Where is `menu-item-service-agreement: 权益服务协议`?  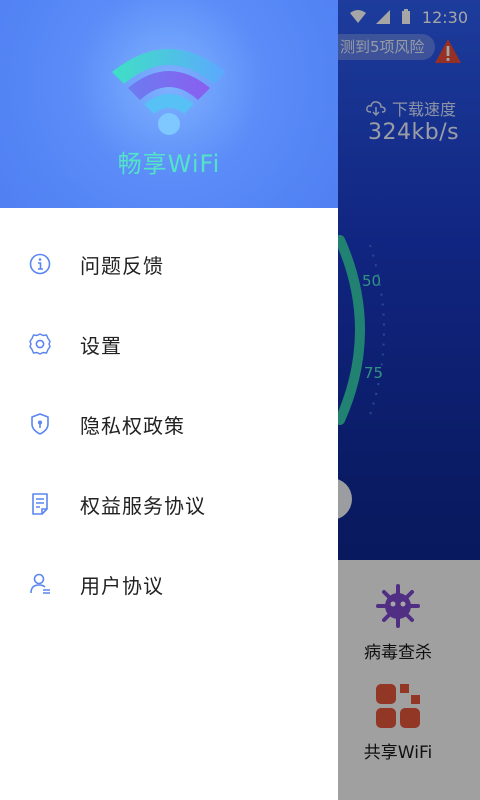
menu-item-service-agreement: 权益服务协议 is located at coordinates (169, 504).